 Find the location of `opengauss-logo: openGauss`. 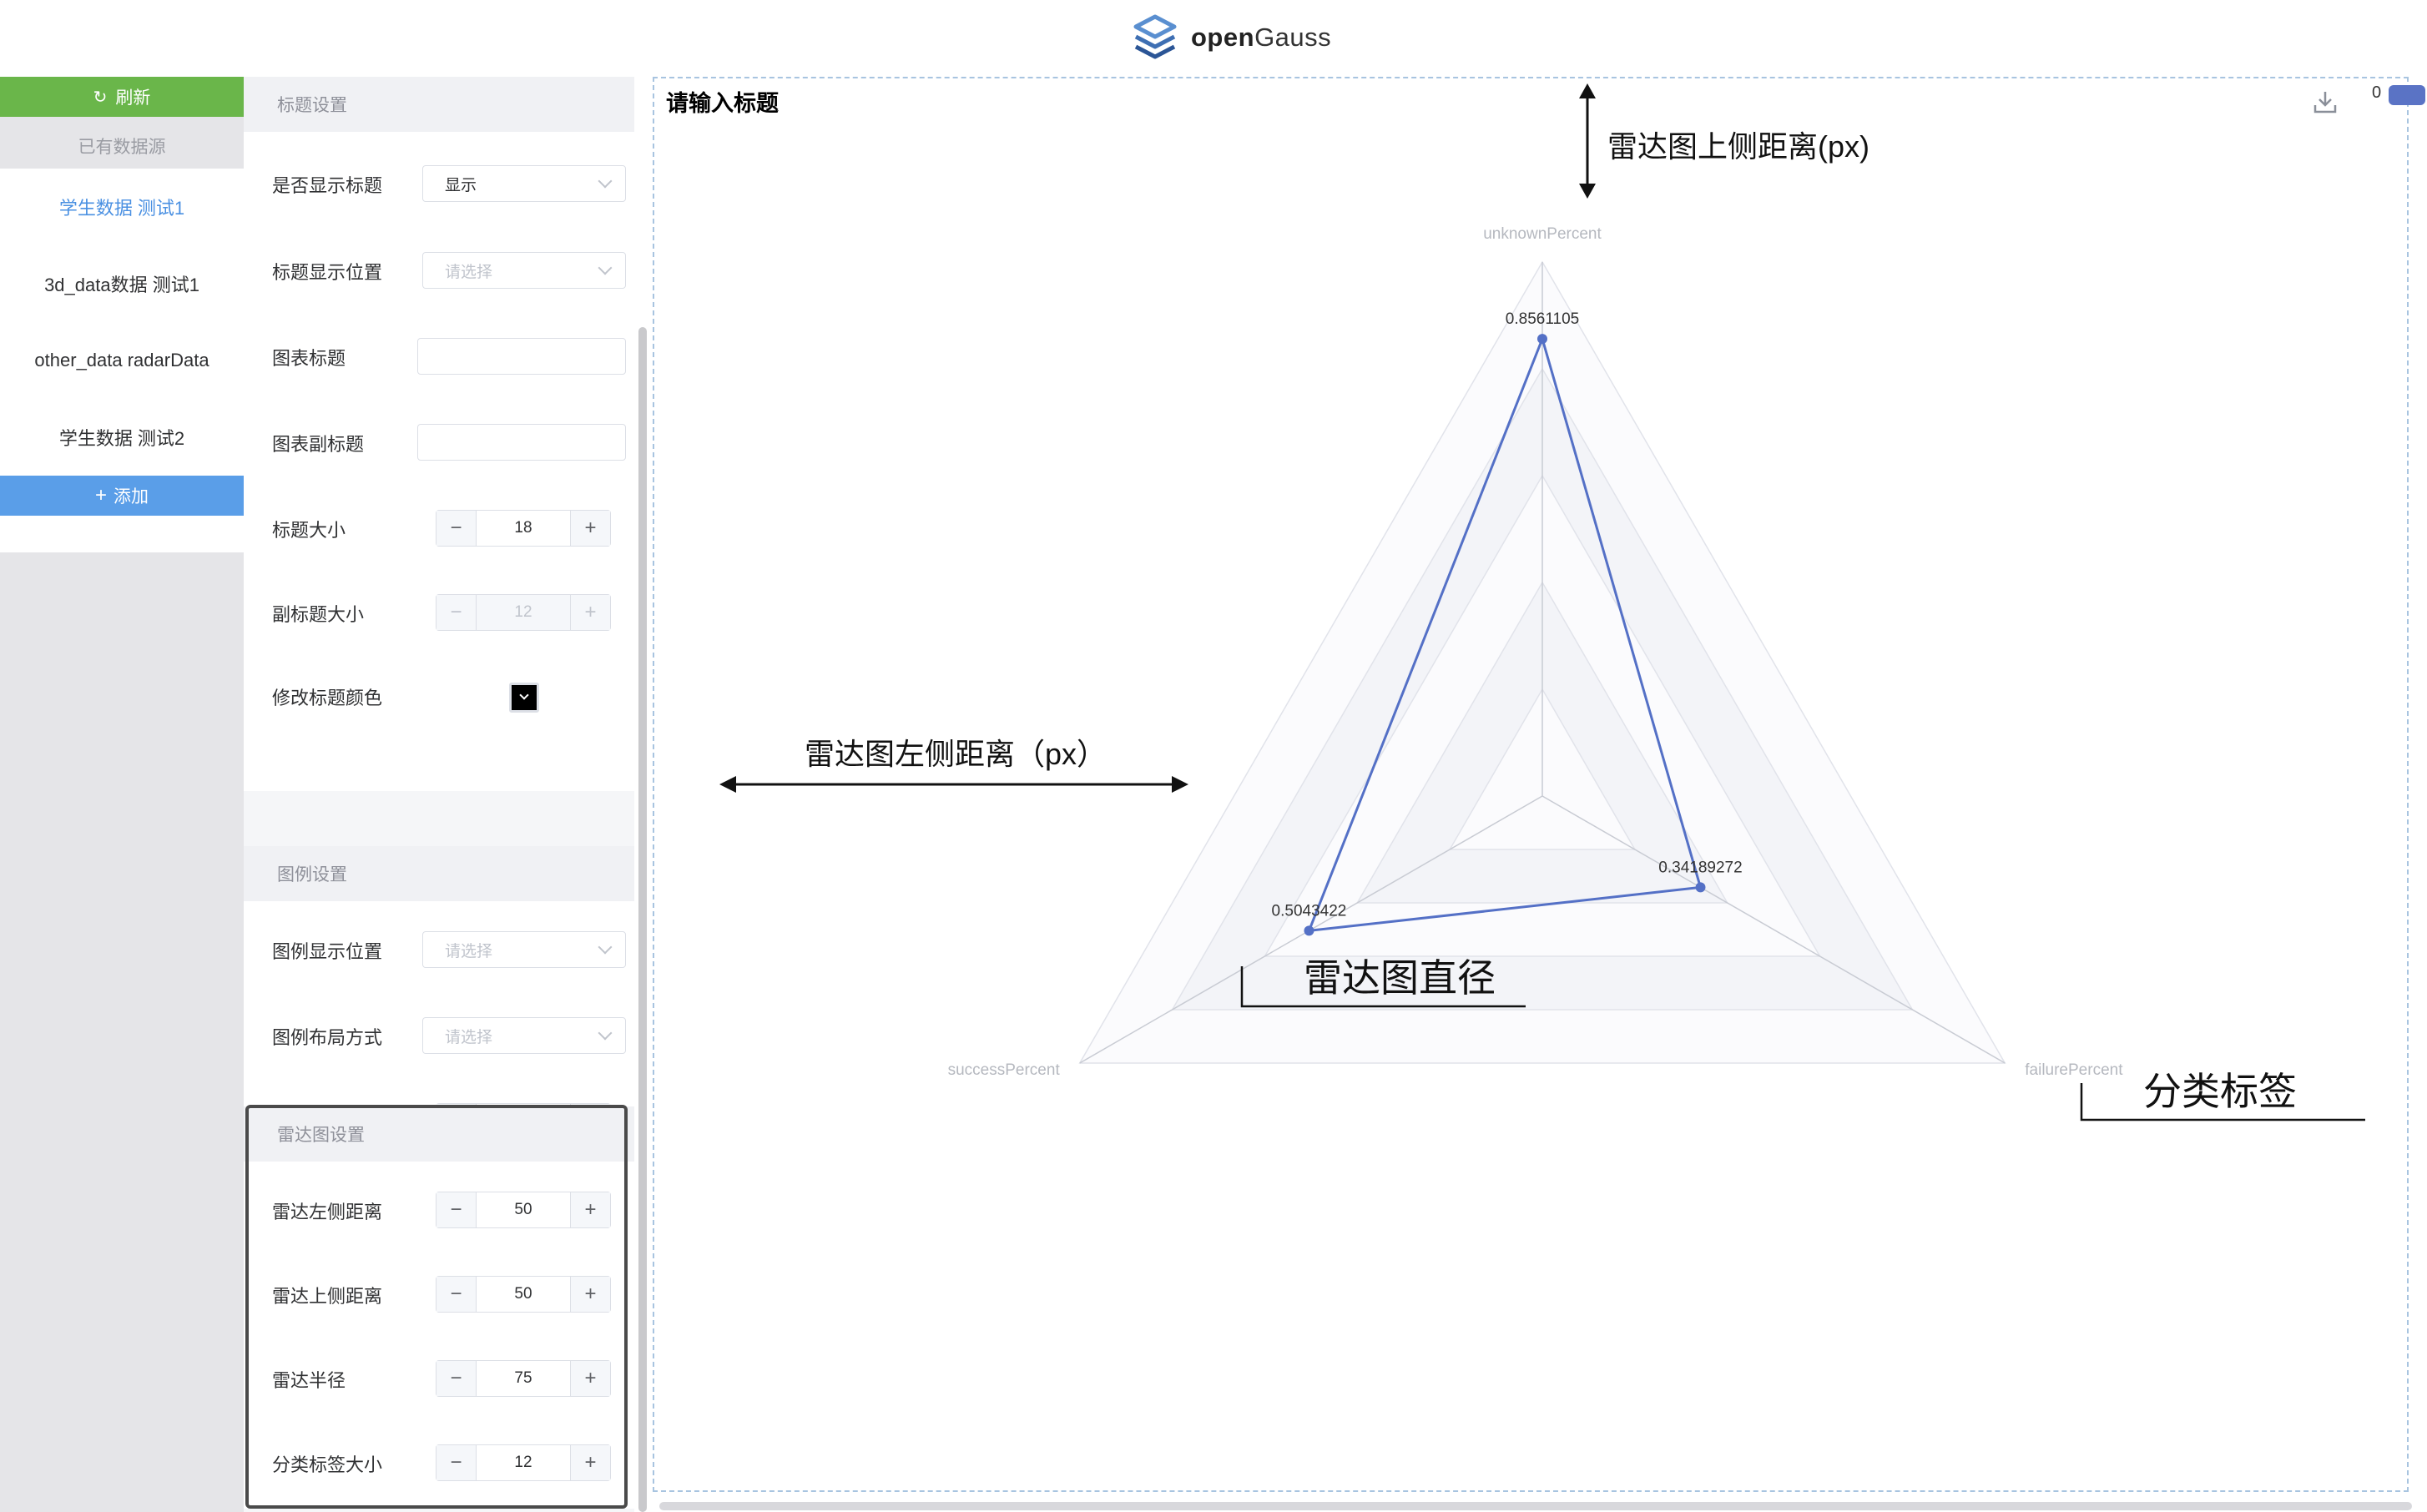

opengauss-logo: openGauss is located at coordinates (1231, 37).